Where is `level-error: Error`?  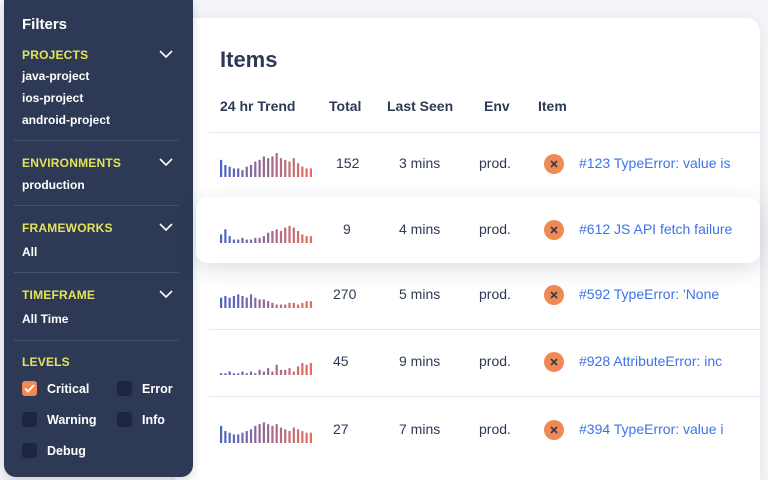 level-error: Error is located at coordinates (145, 388).